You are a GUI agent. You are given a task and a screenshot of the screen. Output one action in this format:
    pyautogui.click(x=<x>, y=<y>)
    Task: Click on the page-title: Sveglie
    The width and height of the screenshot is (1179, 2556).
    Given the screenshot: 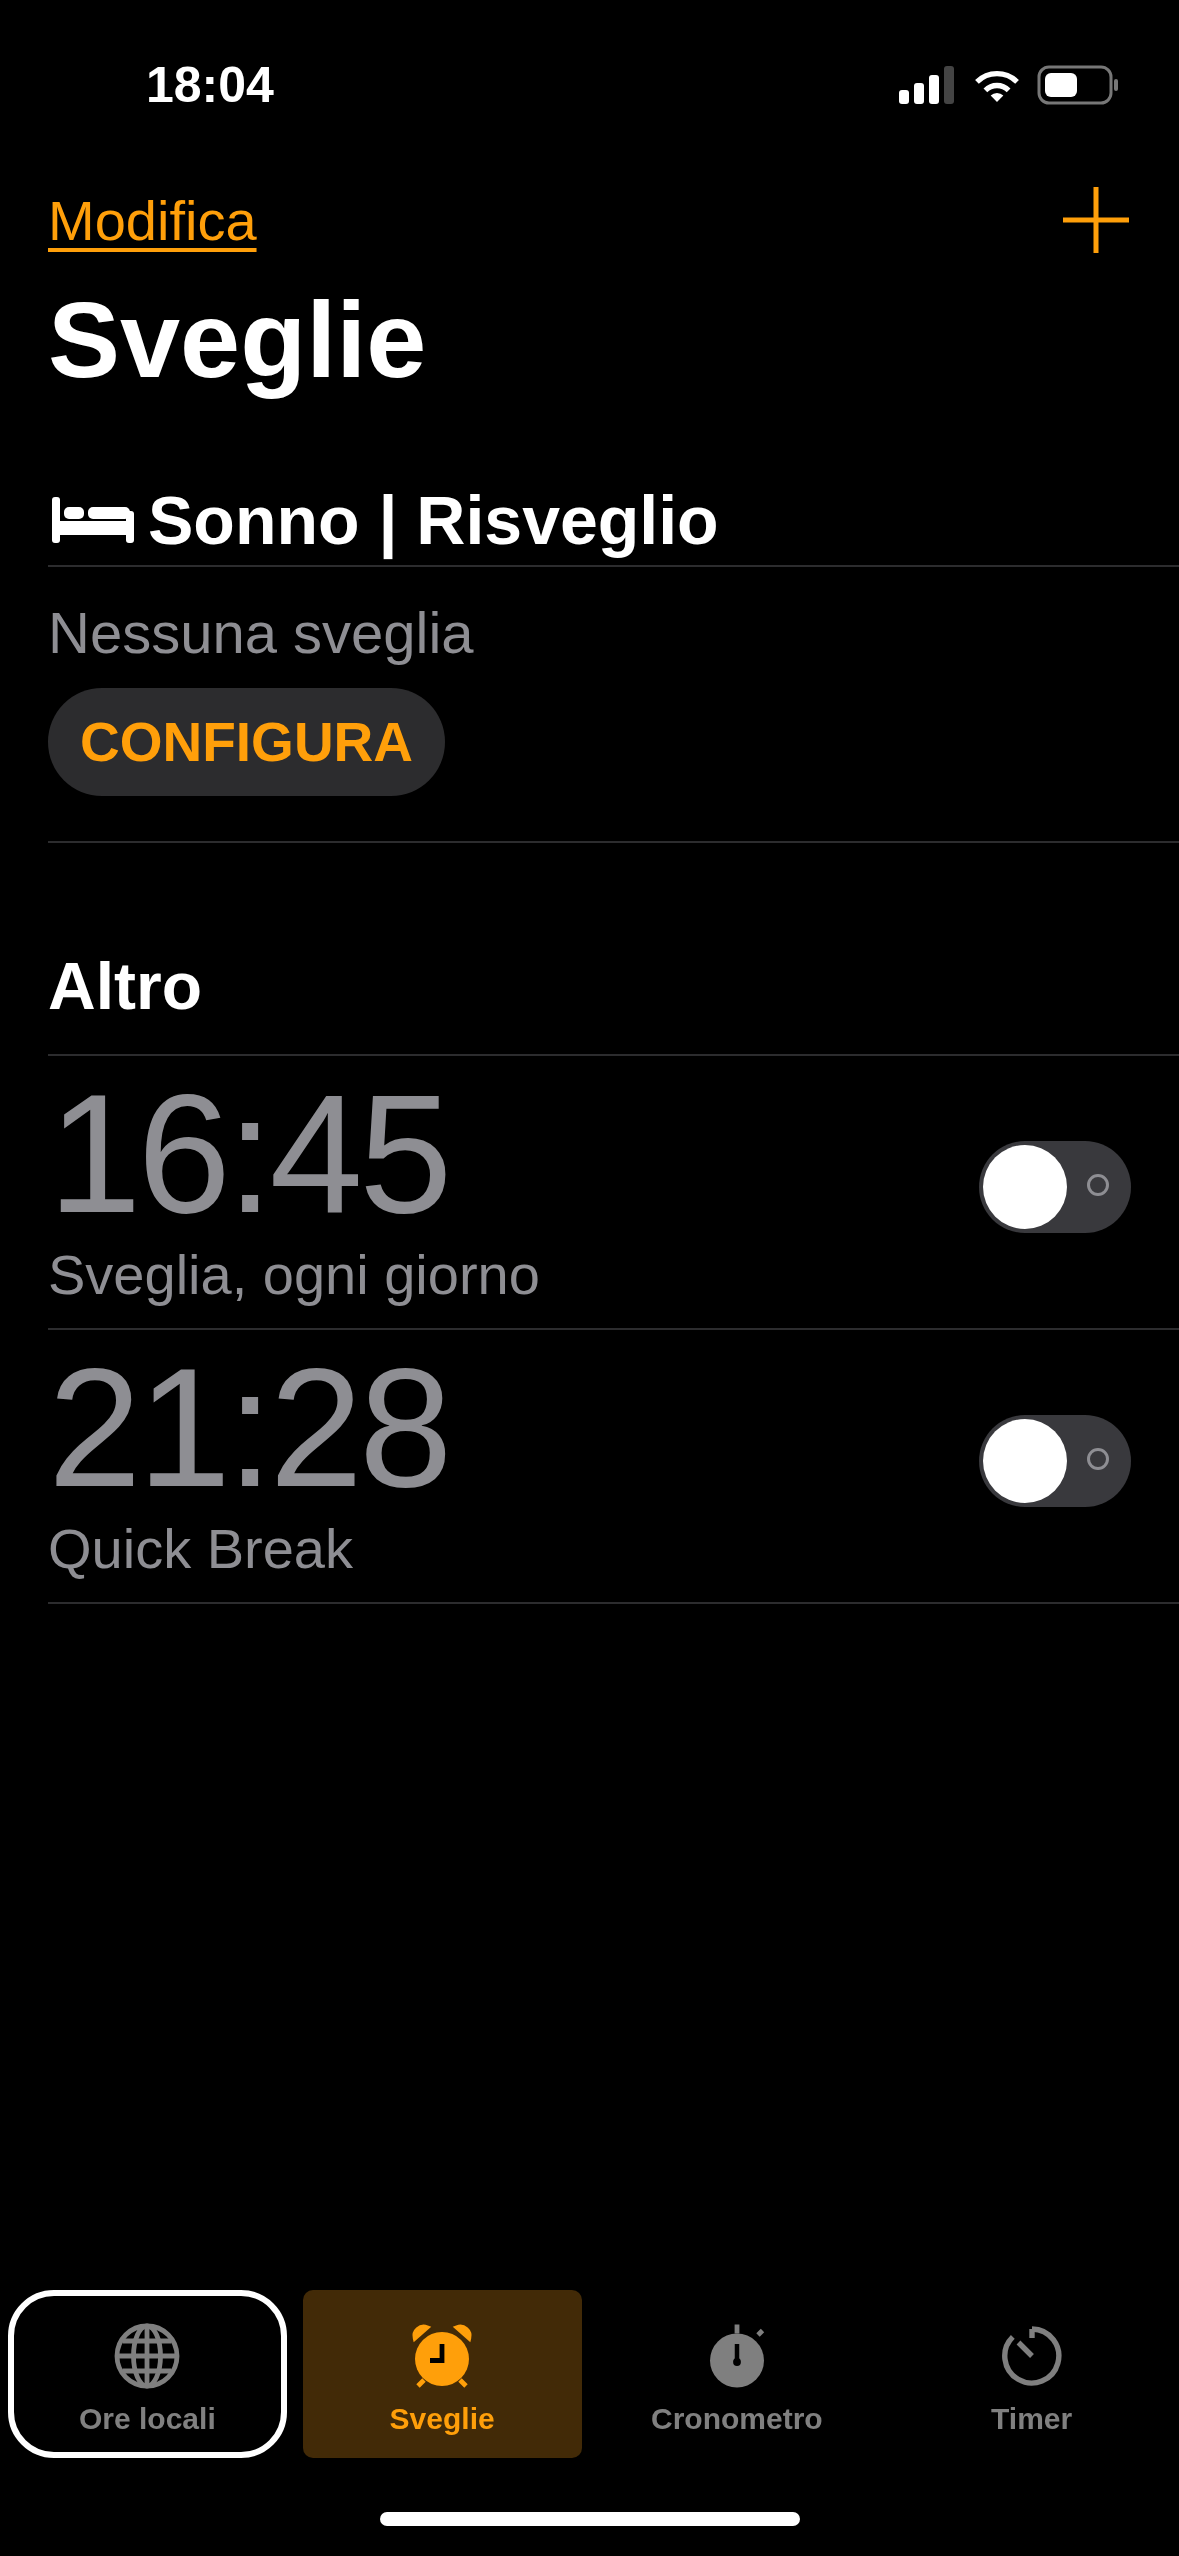 What is the action you would take?
    pyautogui.click(x=238, y=340)
    